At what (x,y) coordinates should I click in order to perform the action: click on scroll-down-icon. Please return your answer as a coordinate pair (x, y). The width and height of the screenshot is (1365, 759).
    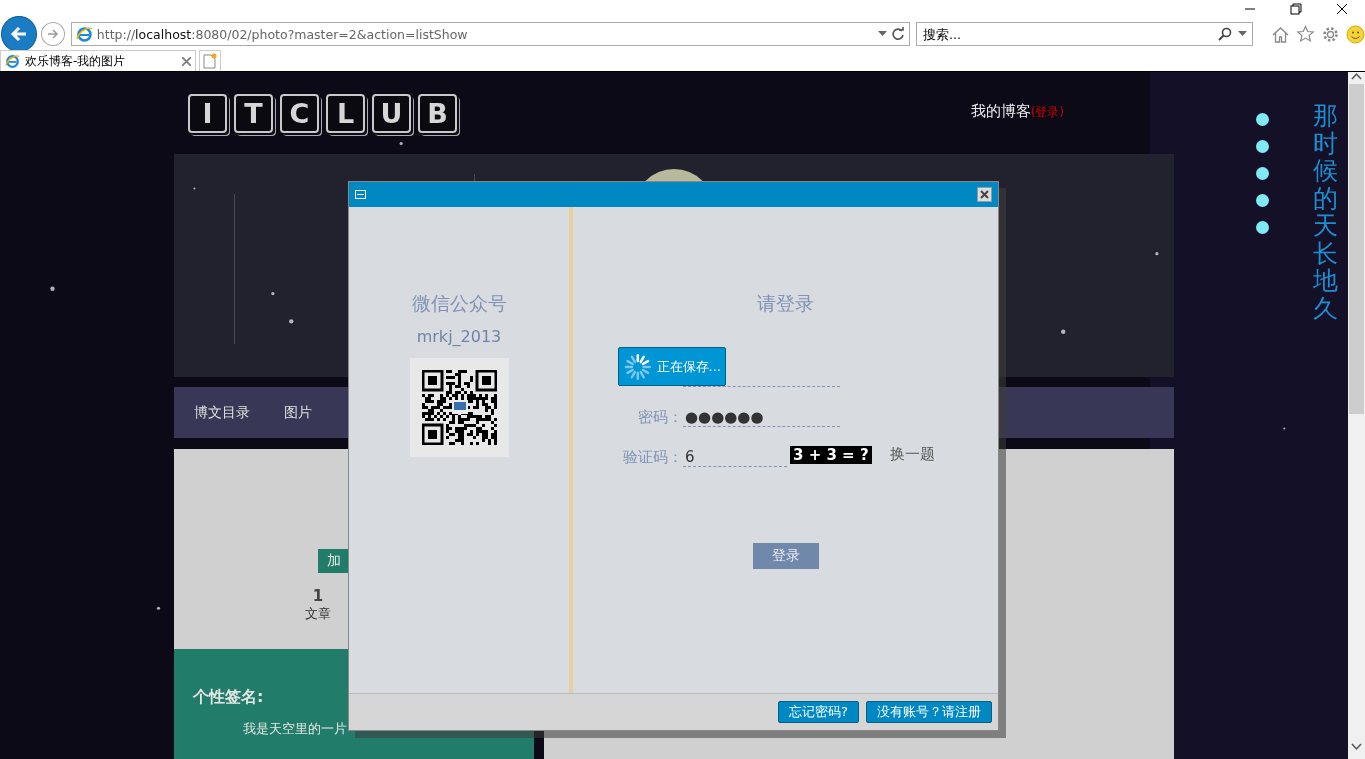
    Looking at the image, I should click on (1356, 747).